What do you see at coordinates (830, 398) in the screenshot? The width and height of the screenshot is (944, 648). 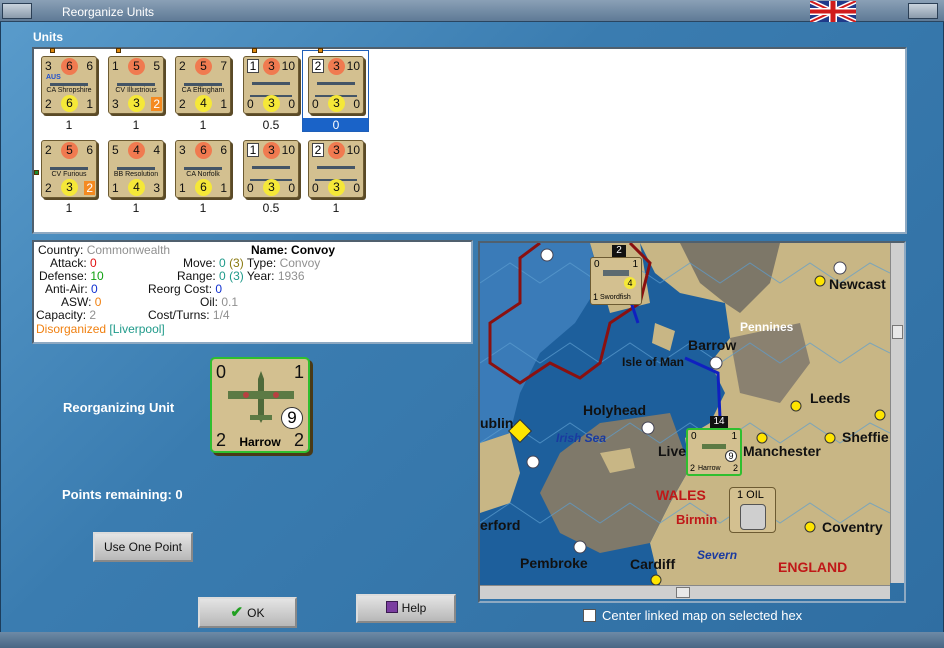 I see `map-label-leeds: Leeds` at bounding box center [830, 398].